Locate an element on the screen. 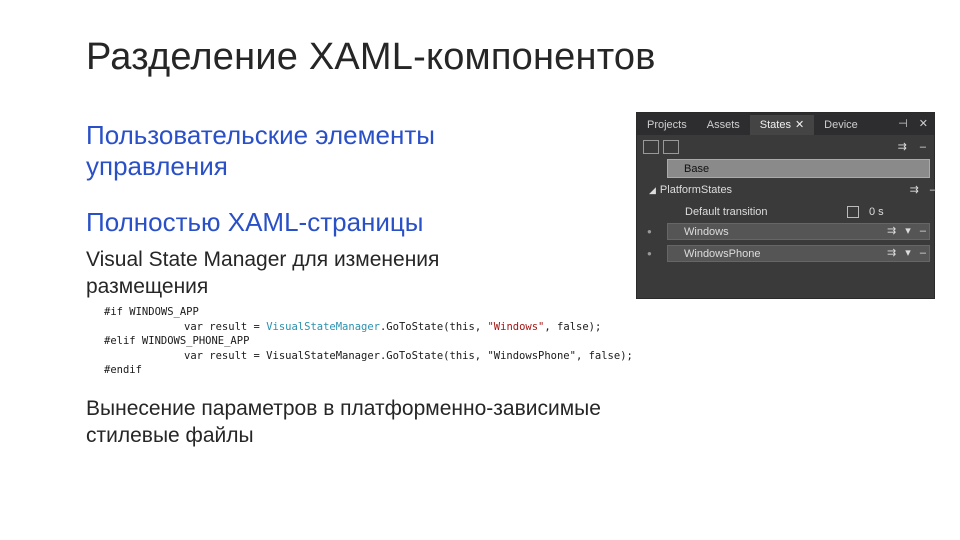 This screenshot has height=540, width=960. state-group-icon is located at coordinates (651, 147).